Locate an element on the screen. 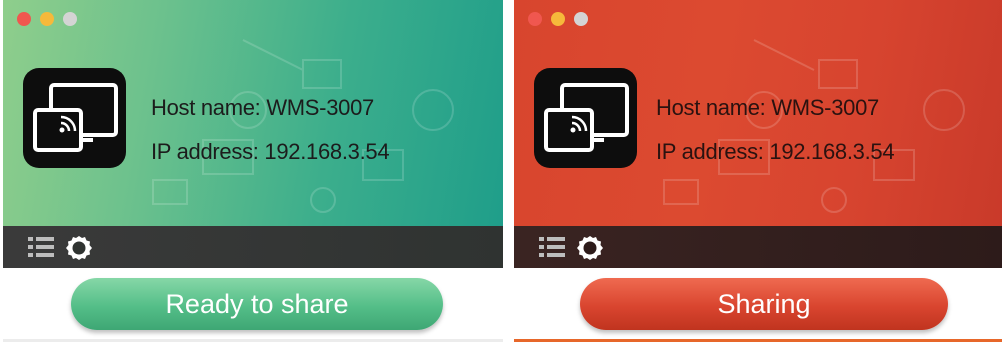 This screenshot has width=1004, height=342. sharing-button: Sharing is located at coordinates (764, 304).